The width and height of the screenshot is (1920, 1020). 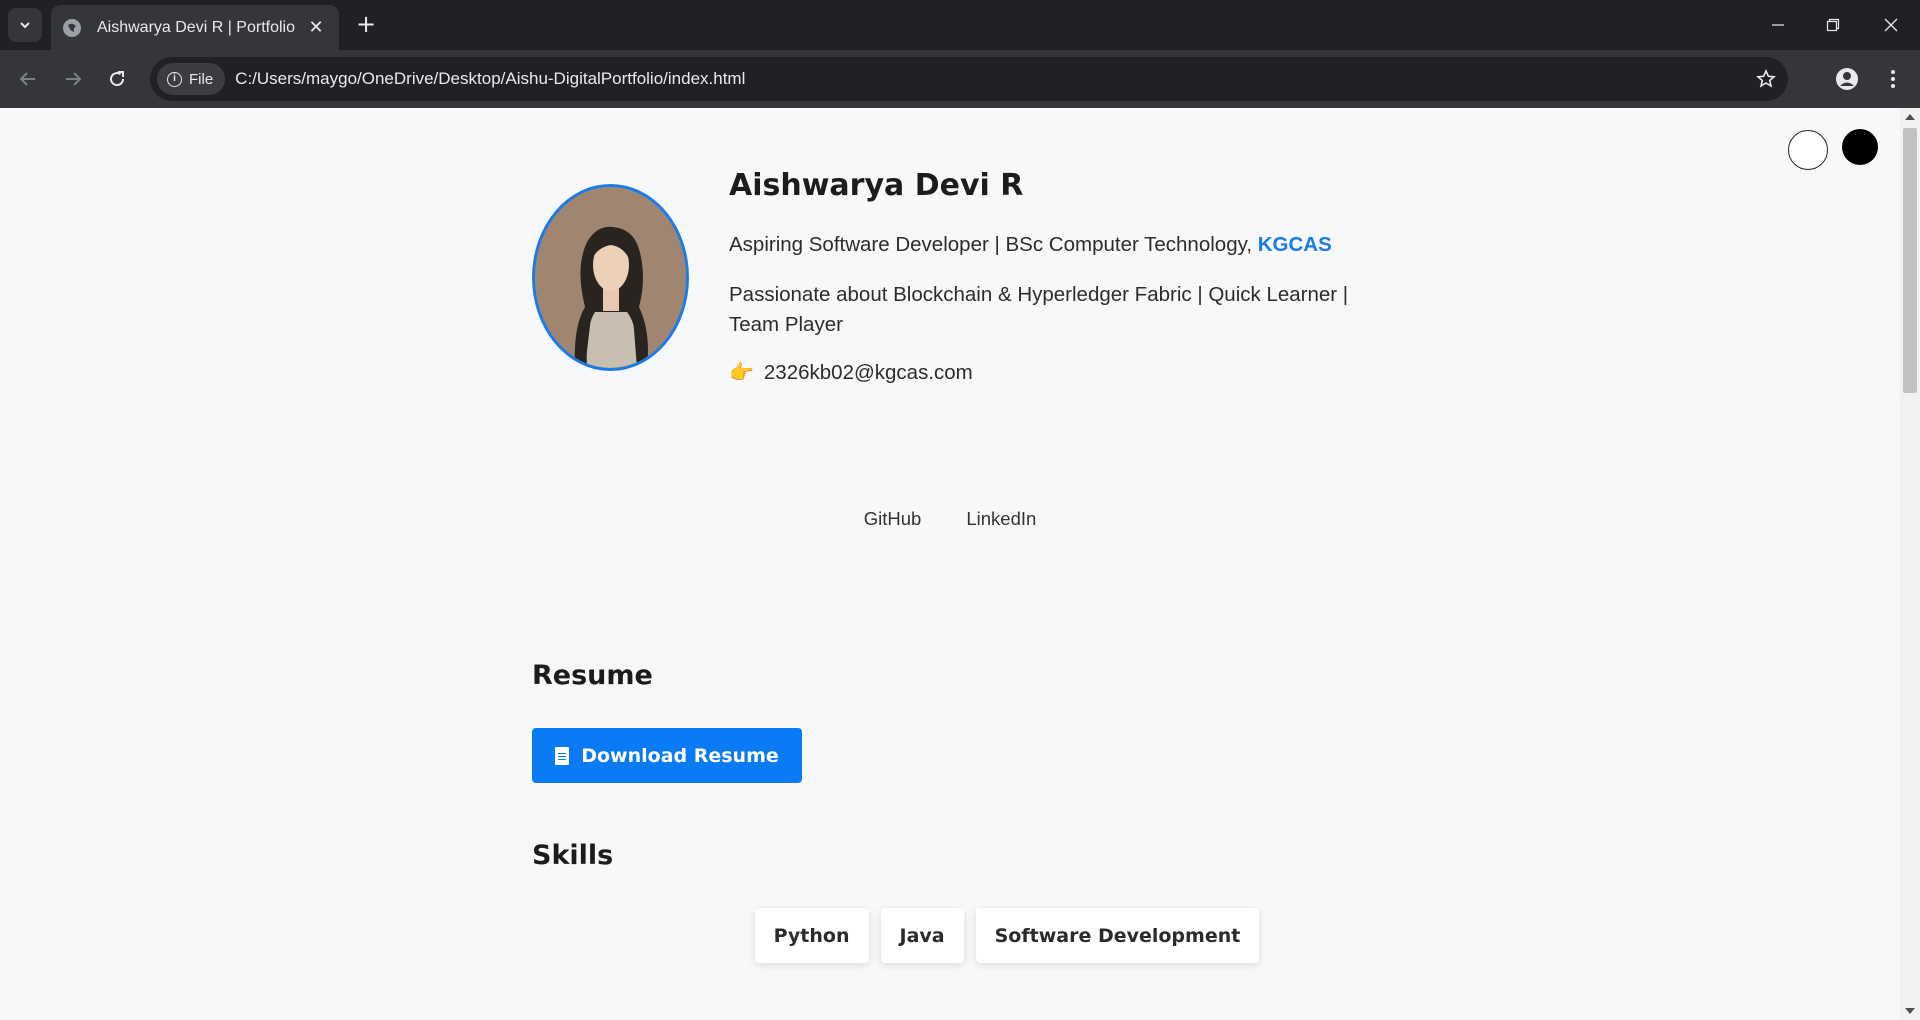 What do you see at coordinates (28, 79) in the screenshot?
I see `back-arrow-icon` at bounding box center [28, 79].